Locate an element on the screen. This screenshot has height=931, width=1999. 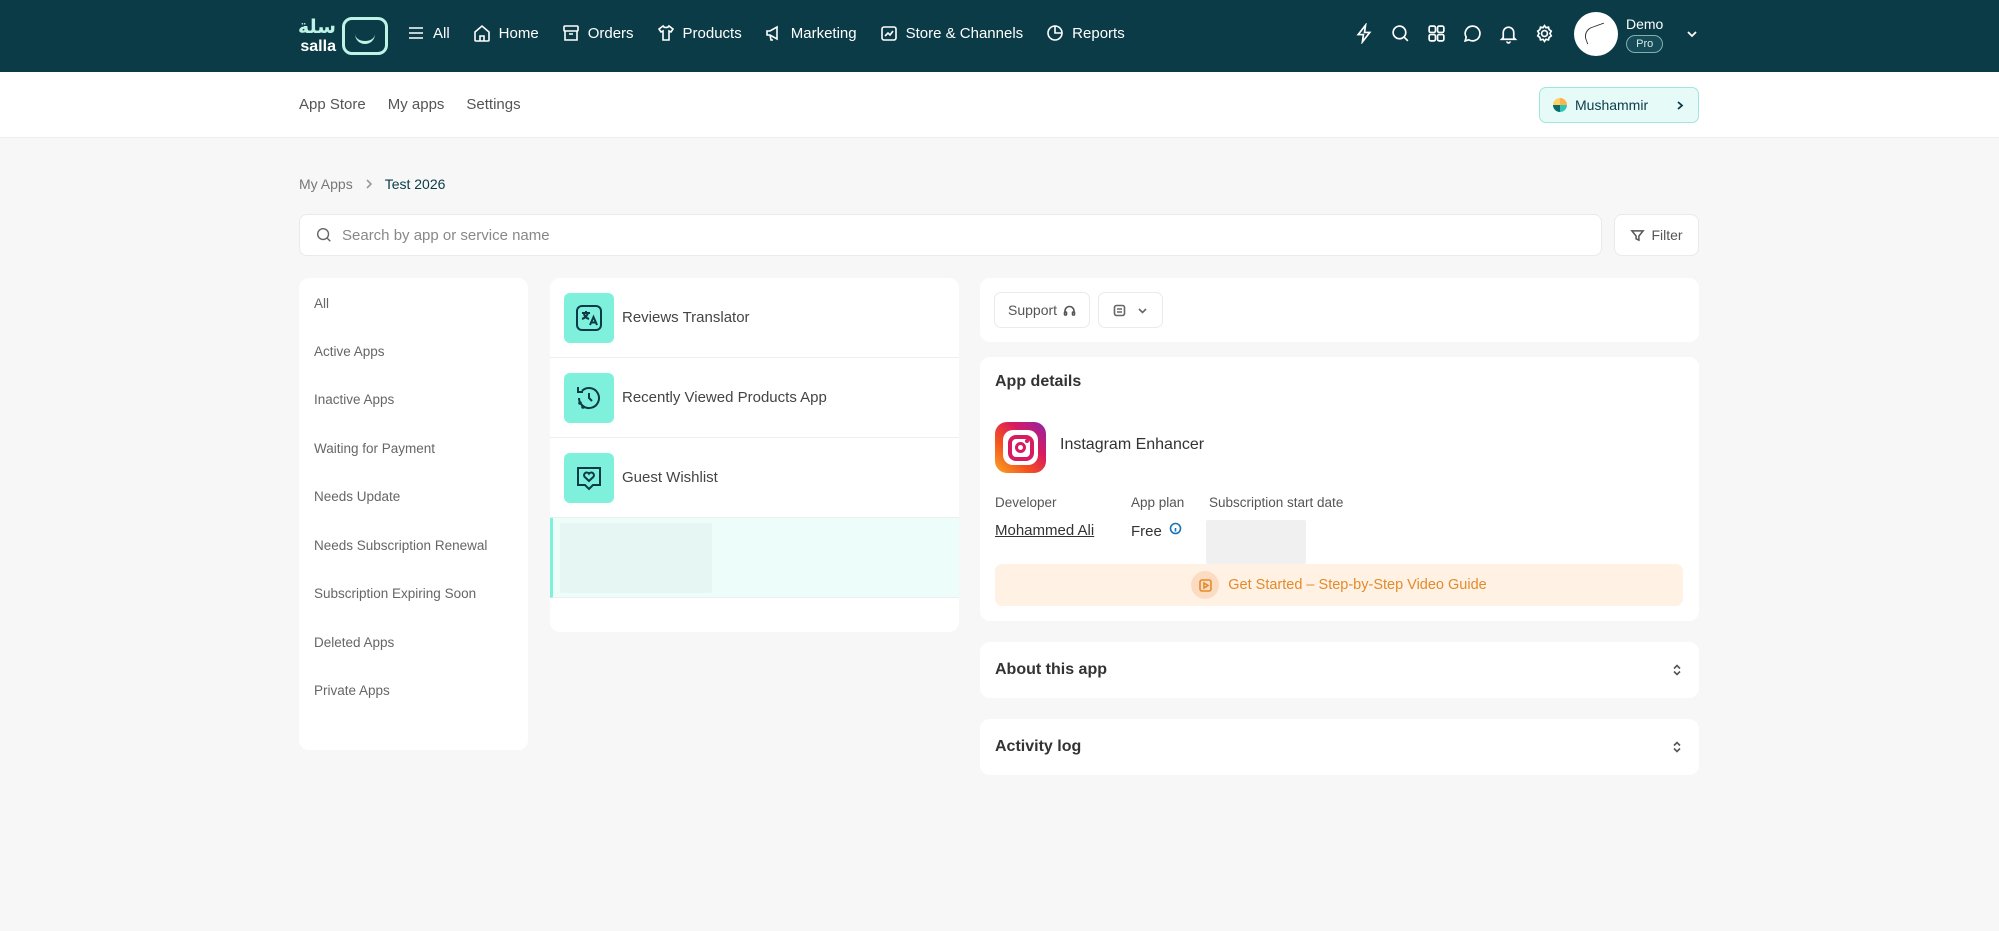
lightning-button is located at coordinates (1364, 33).